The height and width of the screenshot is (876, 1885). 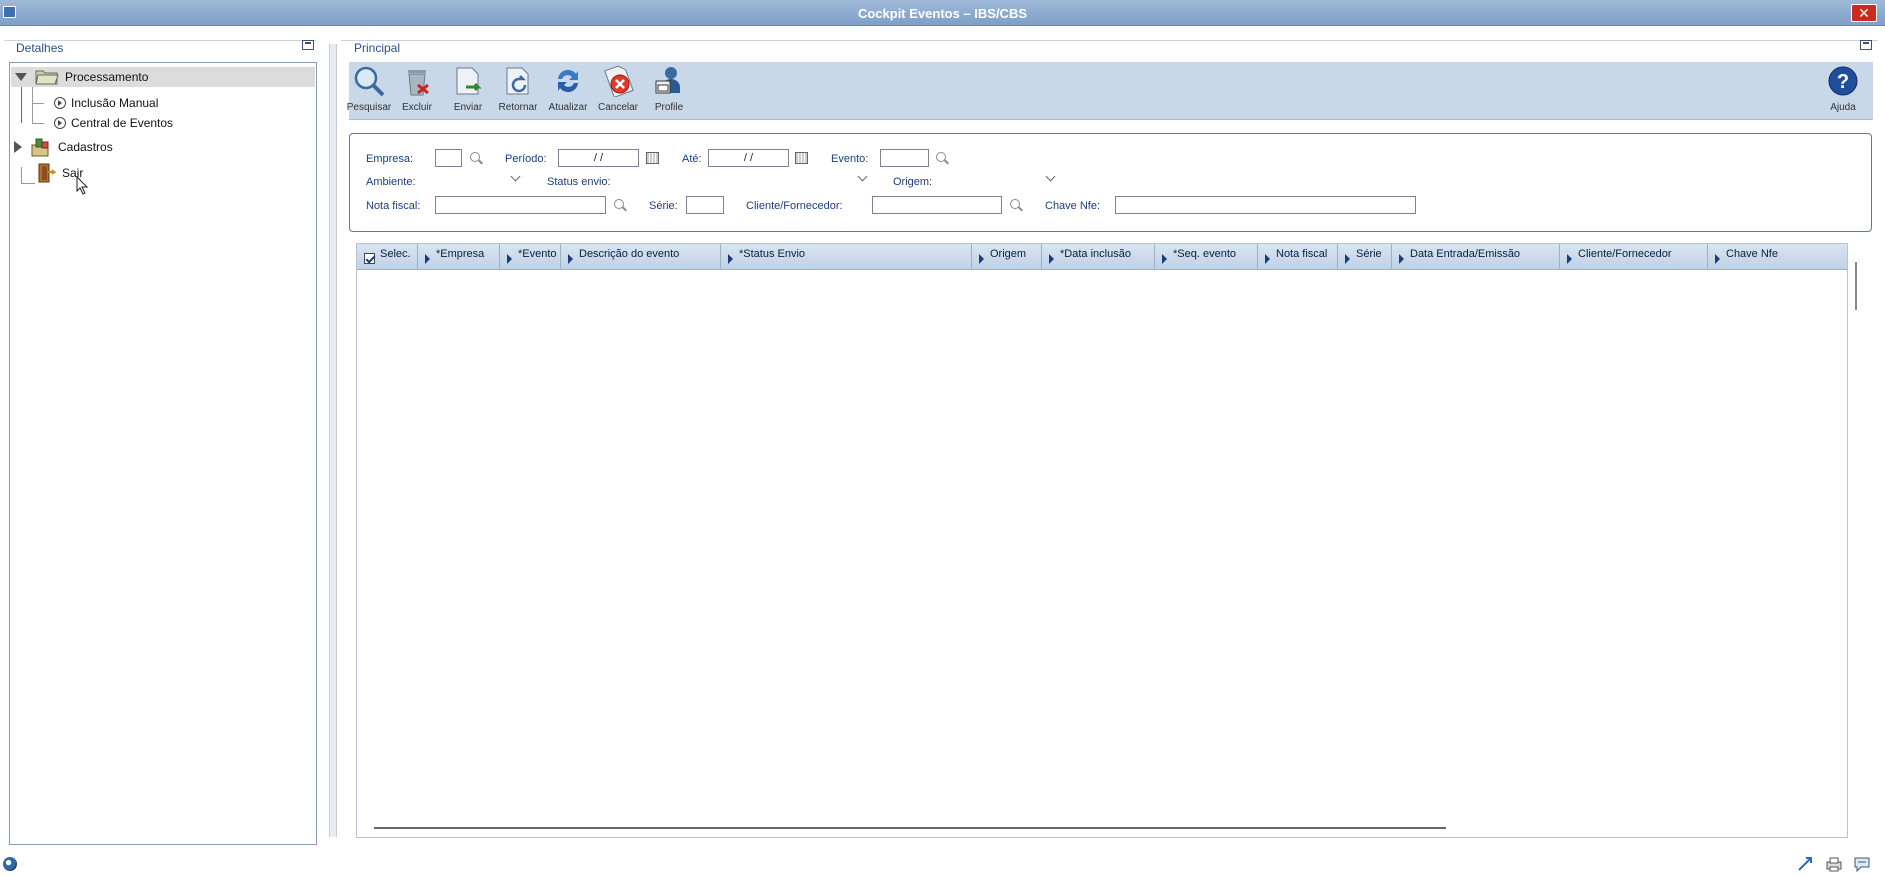 What do you see at coordinates (705, 205) in the screenshot?
I see `serie-input` at bounding box center [705, 205].